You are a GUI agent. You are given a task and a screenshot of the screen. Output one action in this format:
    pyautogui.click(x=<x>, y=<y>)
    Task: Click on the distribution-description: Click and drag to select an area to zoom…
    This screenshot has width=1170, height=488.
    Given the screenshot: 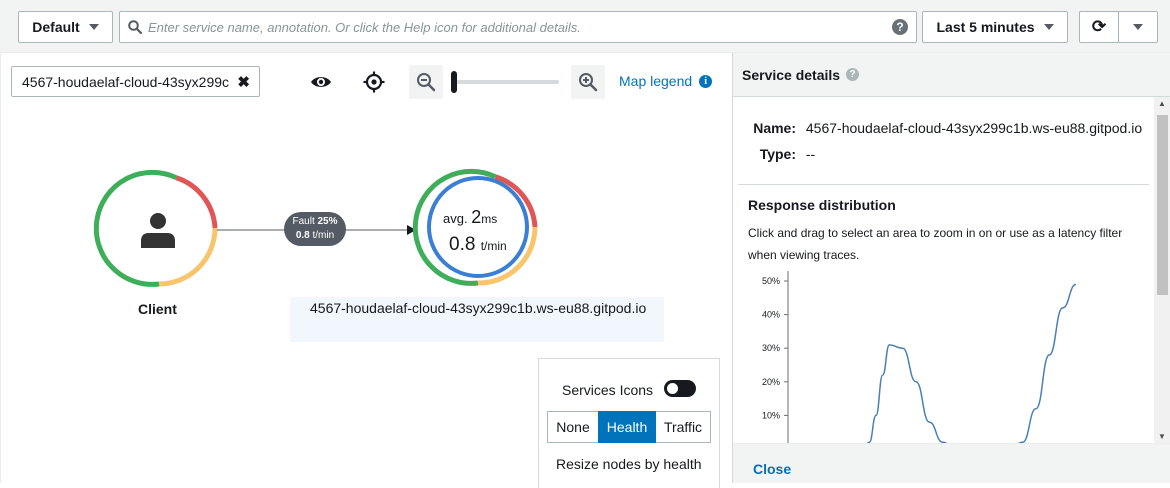 What is the action you would take?
    pyautogui.click(x=935, y=244)
    